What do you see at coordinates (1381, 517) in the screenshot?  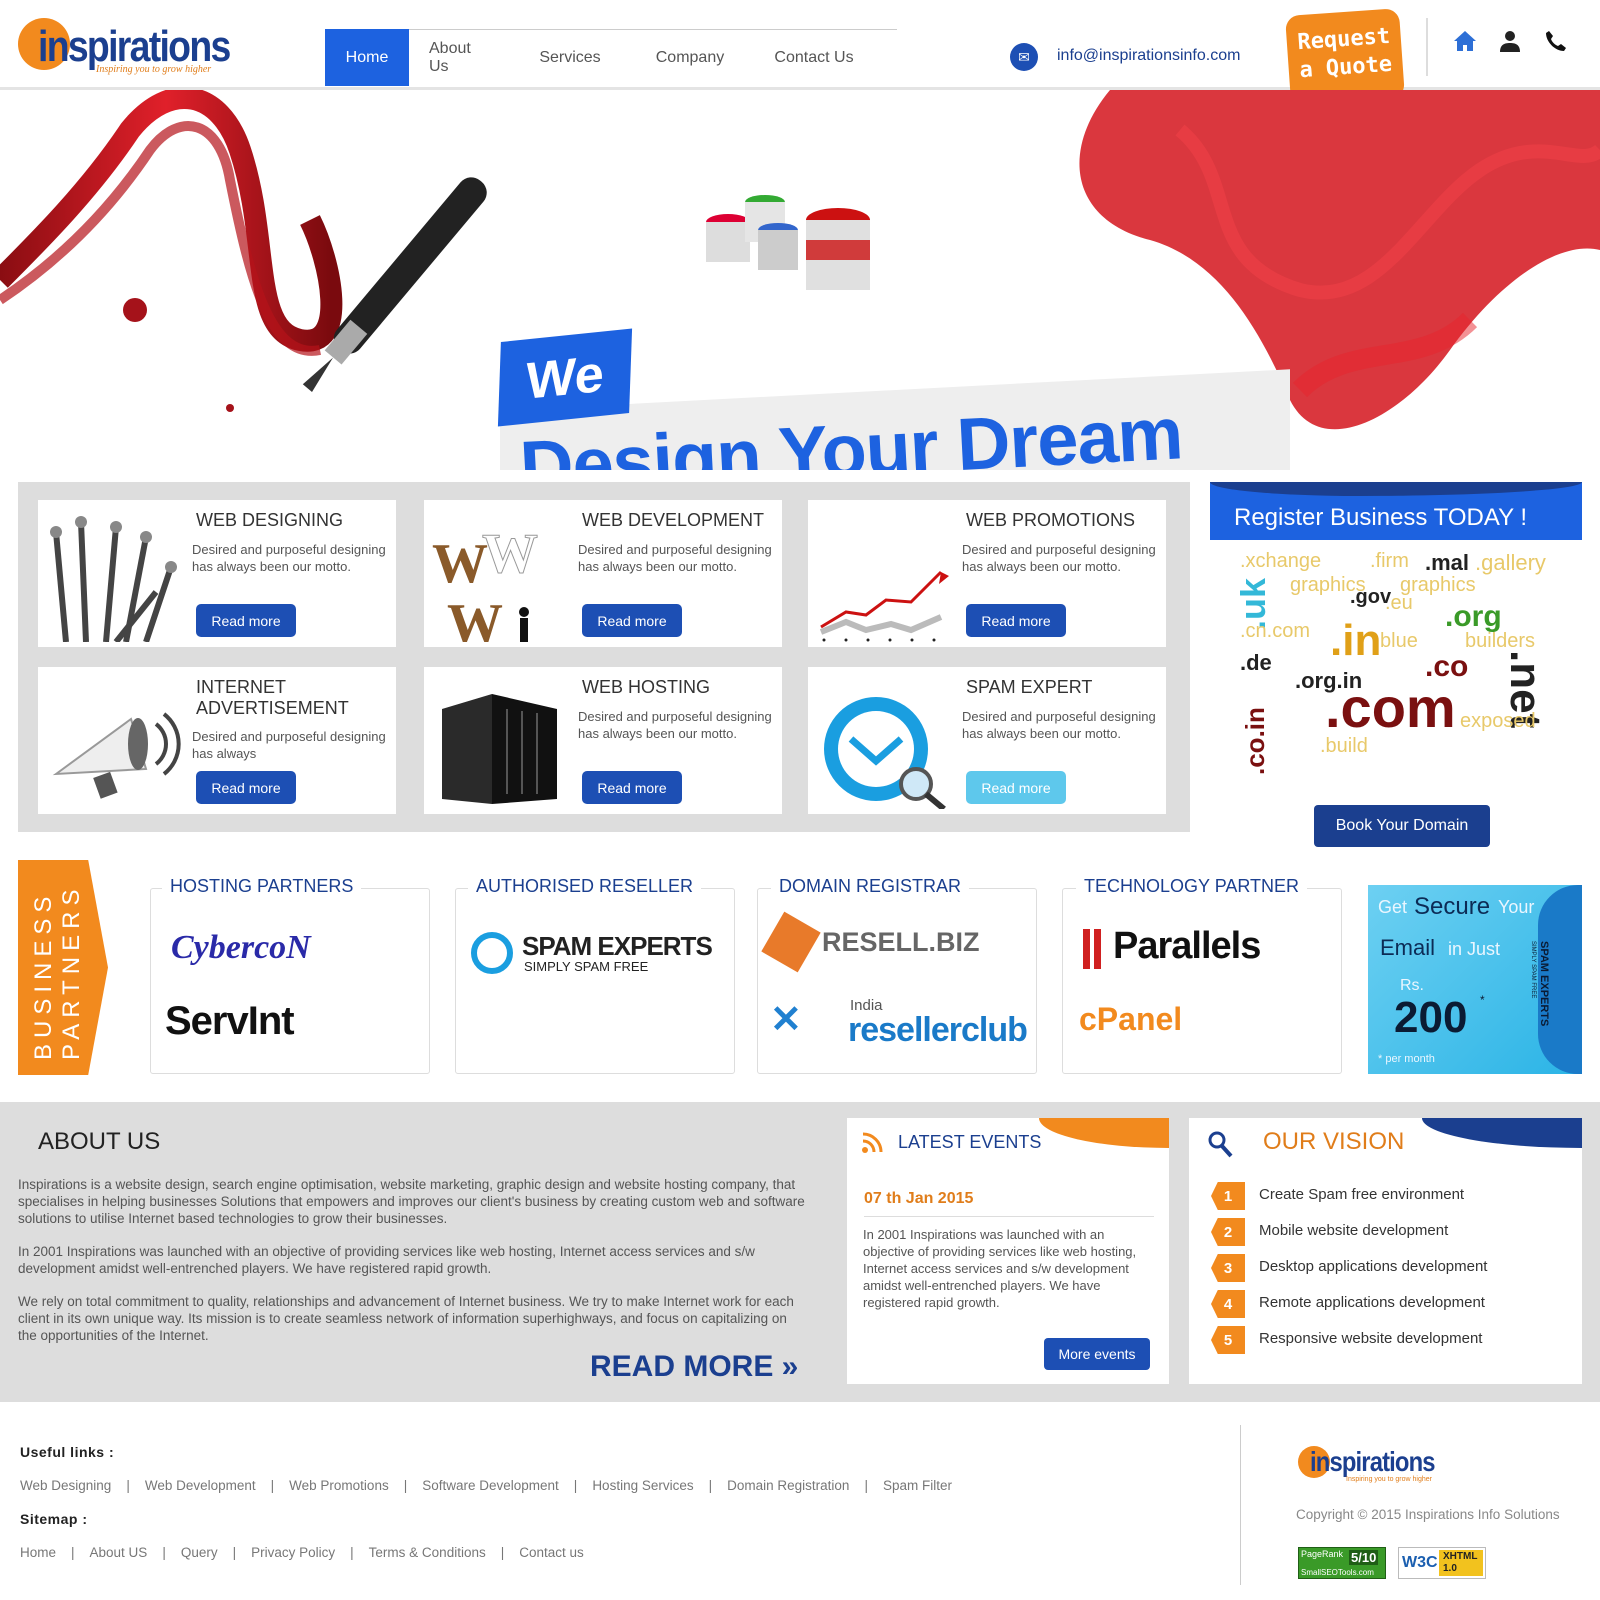 I see `register-title: Register Business TODAY !` at bounding box center [1381, 517].